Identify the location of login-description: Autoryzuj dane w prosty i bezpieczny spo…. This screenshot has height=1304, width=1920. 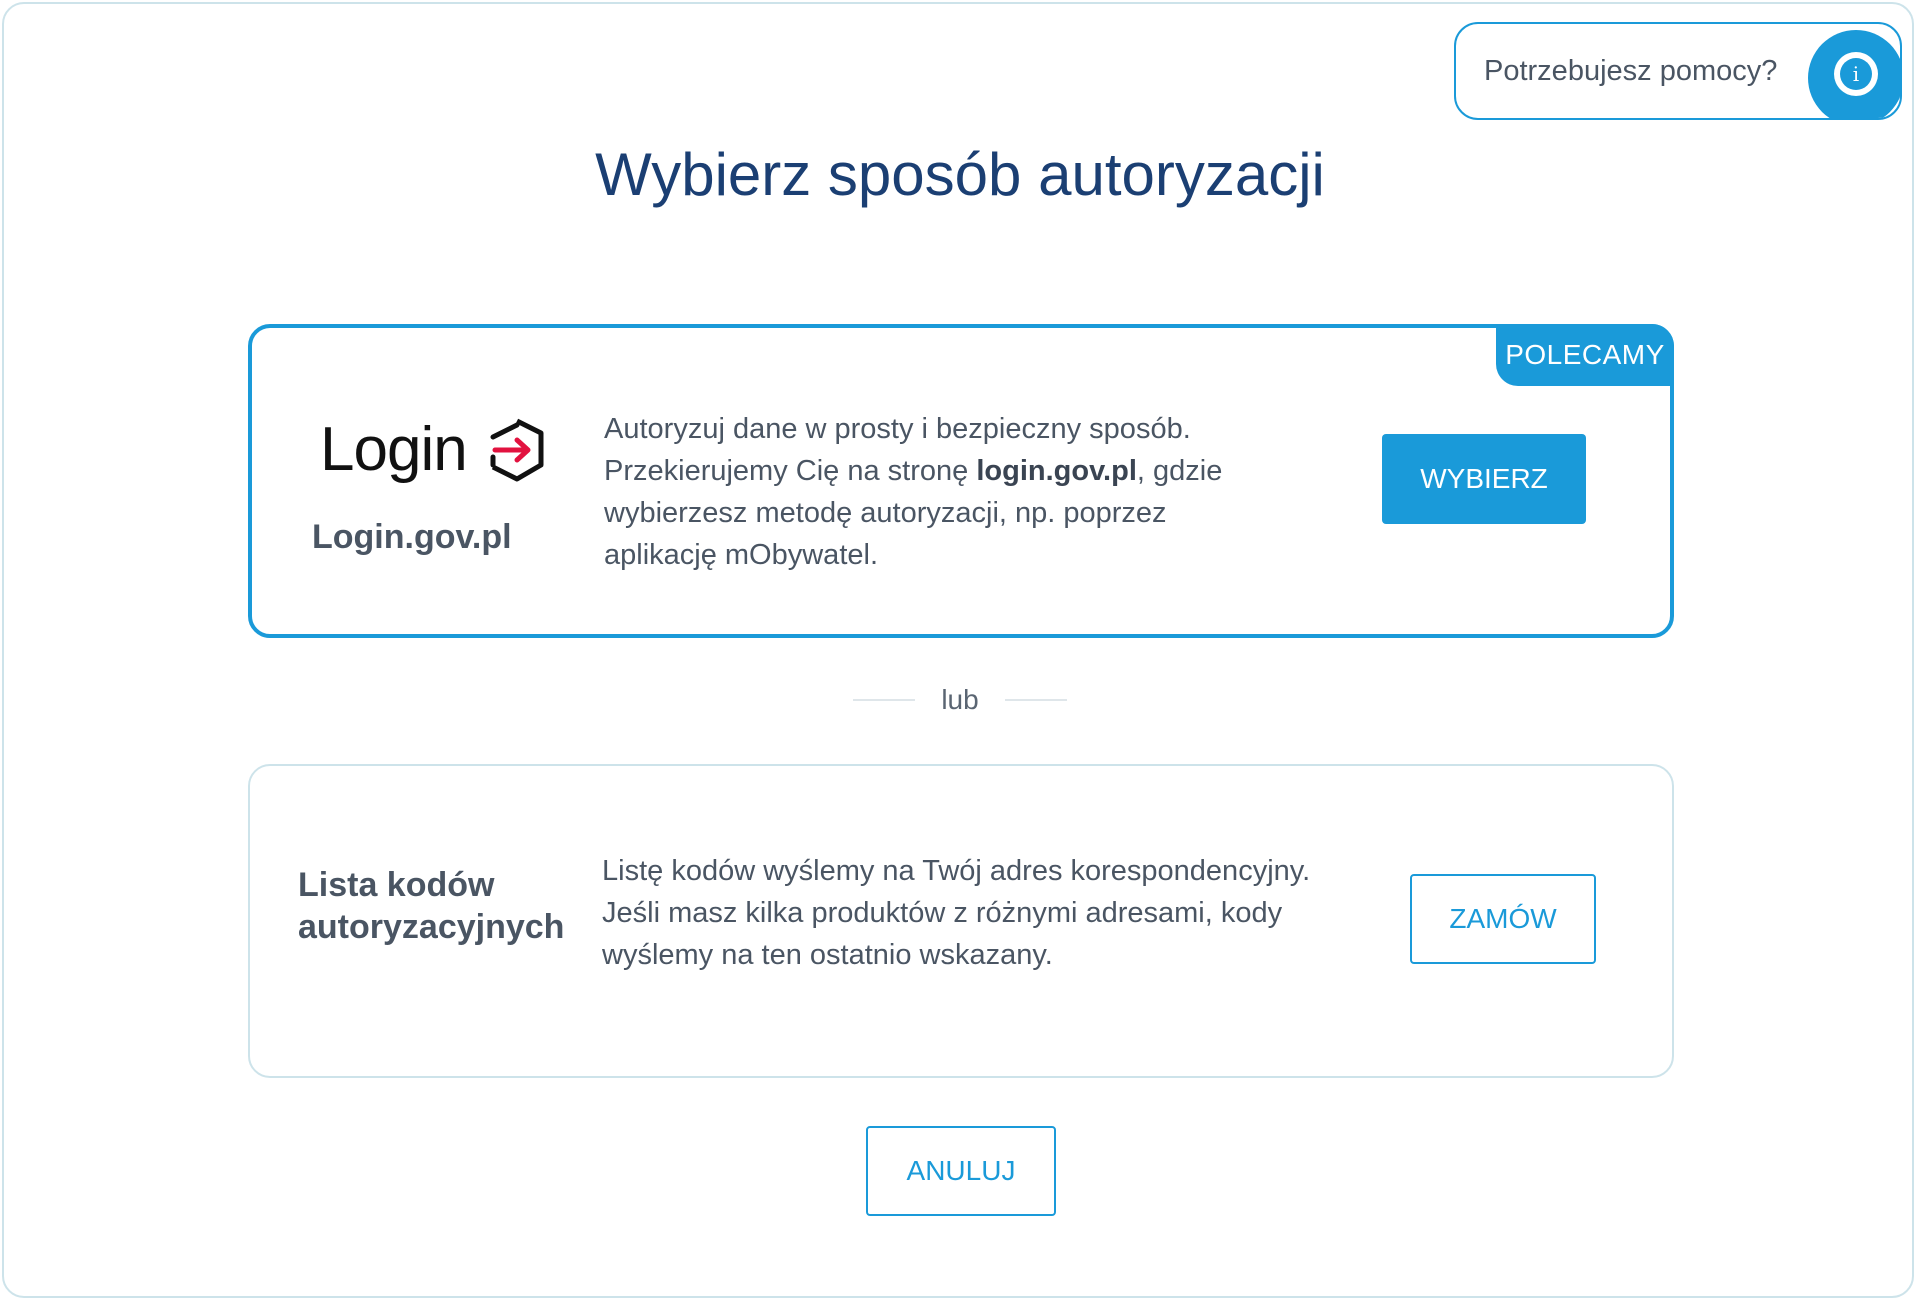
(924, 492).